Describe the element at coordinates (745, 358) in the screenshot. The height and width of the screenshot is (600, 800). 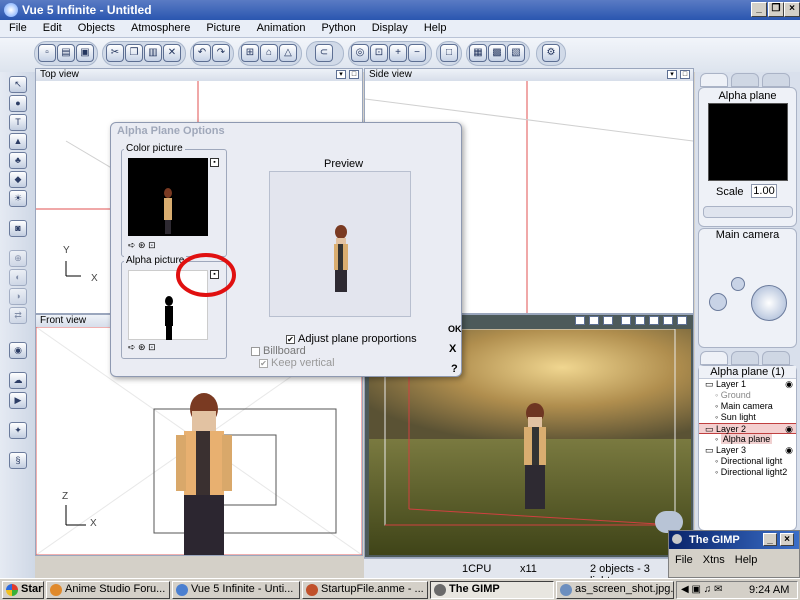
I see `browser-tab-materials` at that location.